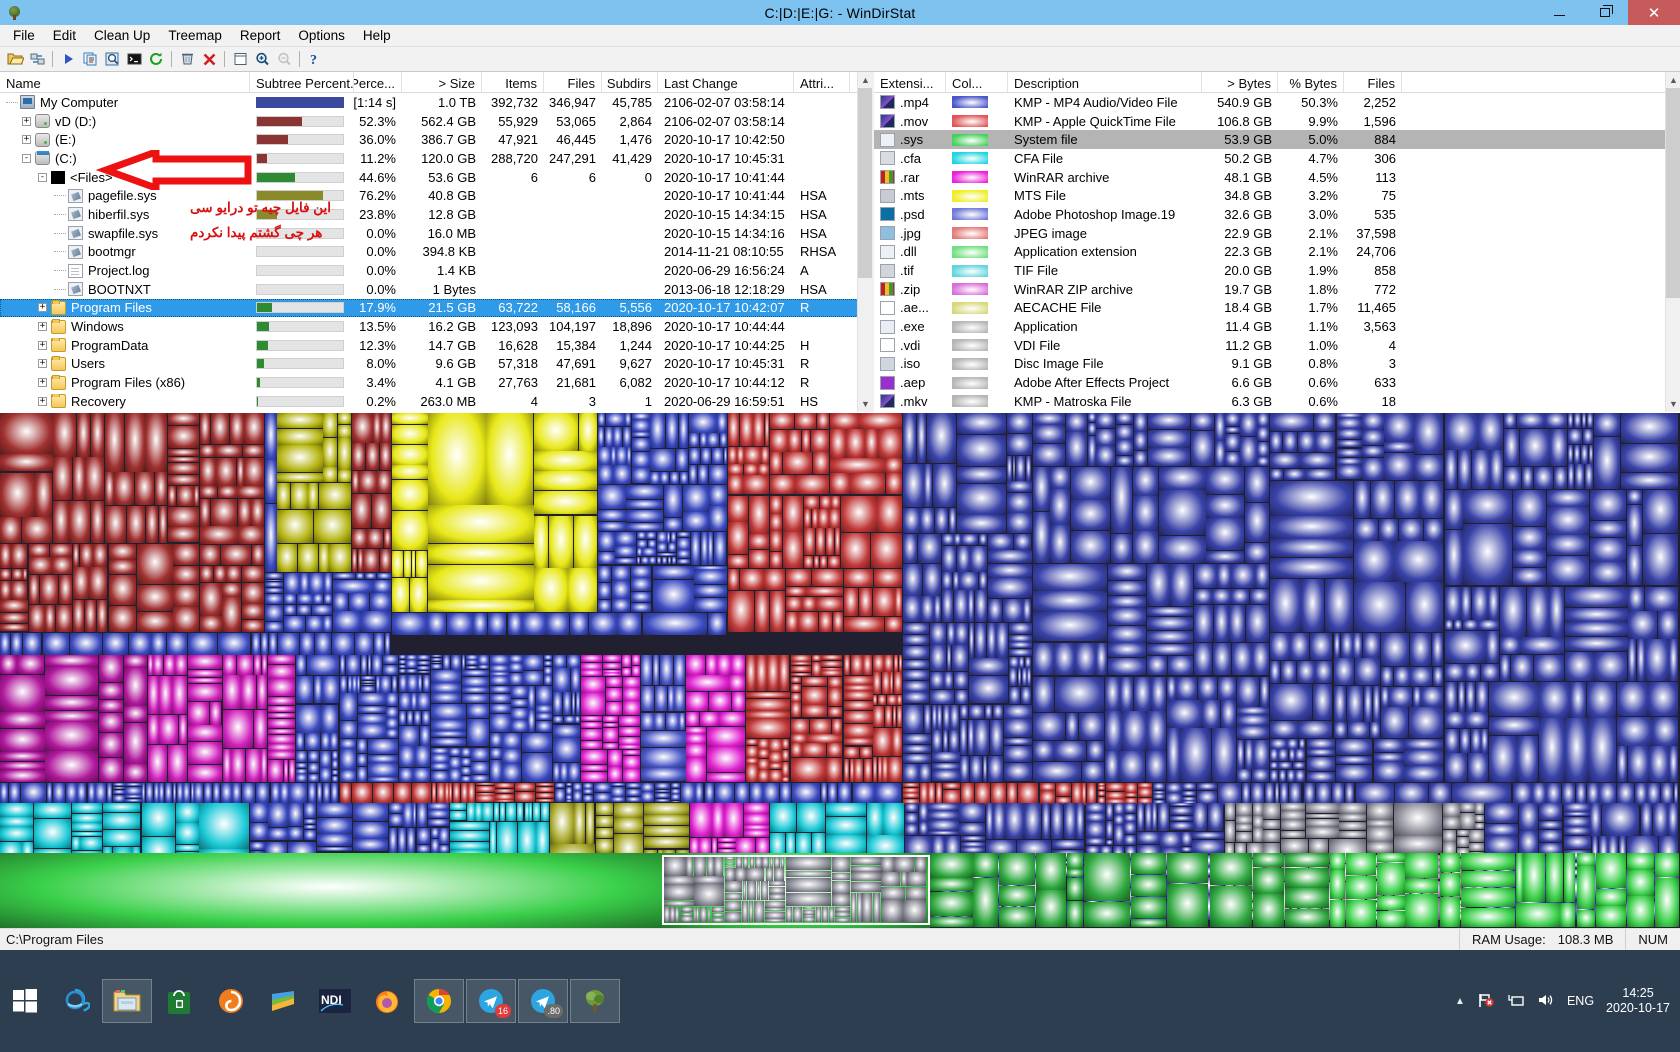 This screenshot has height=1052, width=1680. I want to click on network-error-icon, so click(1486, 1001).